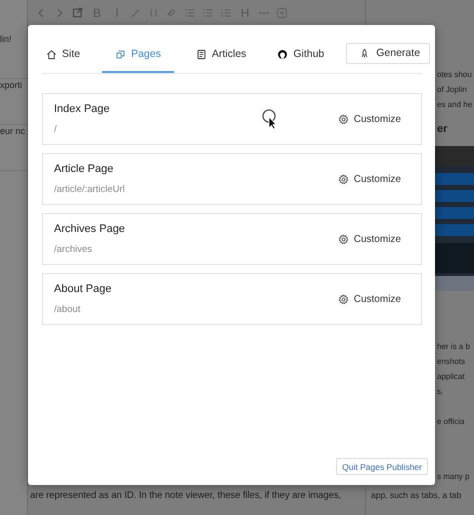 The image size is (474, 515). Describe the element at coordinates (89, 229) in the screenshot. I see `page-title: Archives Page` at that location.